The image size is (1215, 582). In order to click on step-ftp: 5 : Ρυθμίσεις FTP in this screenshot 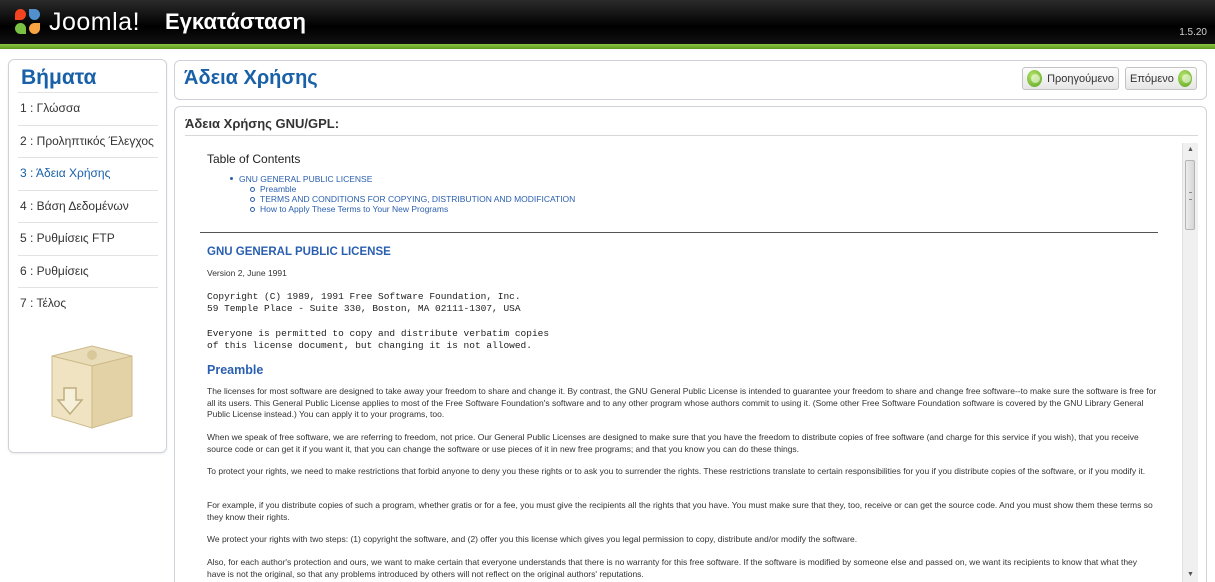, I will do `click(88, 238)`.